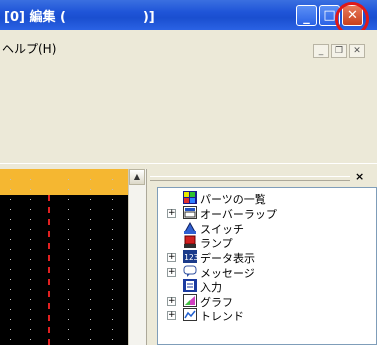 This screenshot has width=377, height=345. I want to click on graph-icon, so click(190, 300).